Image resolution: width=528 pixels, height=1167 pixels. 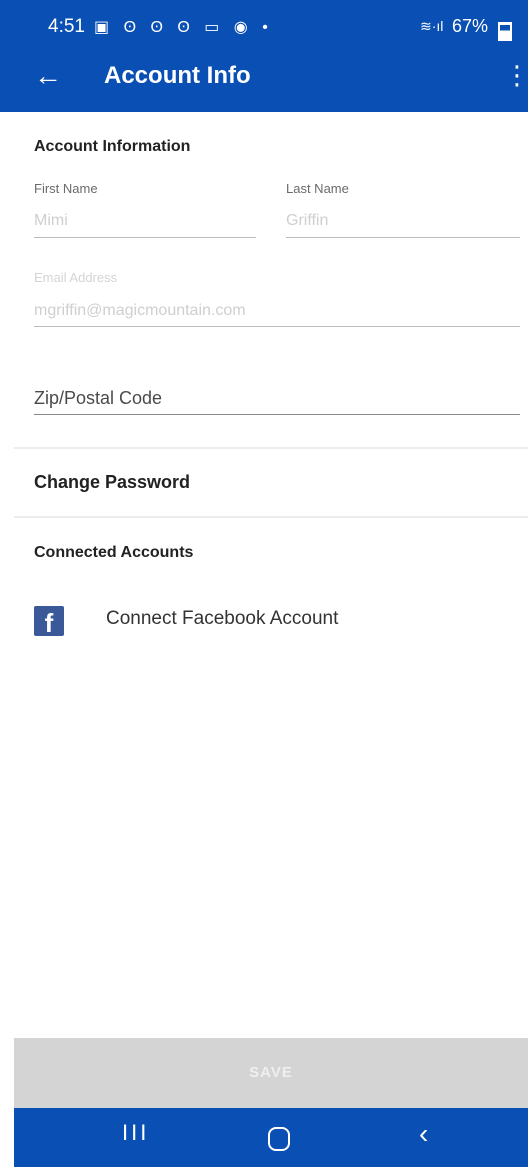 I want to click on first-name-label: First Name, so click(x=66, y=188).